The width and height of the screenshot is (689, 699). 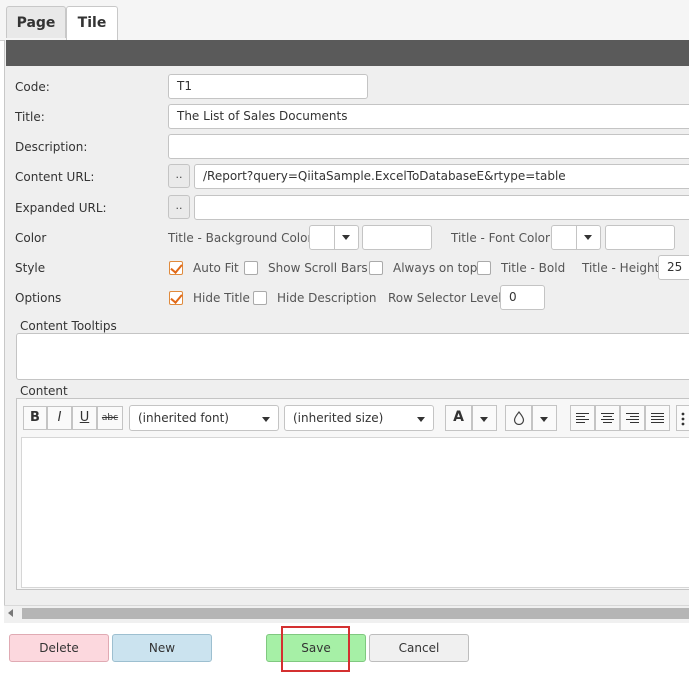 What do you see at coordinates (84, 418) in the screenshot?
I see `underline-button: U` at bounding box center [84, 418].